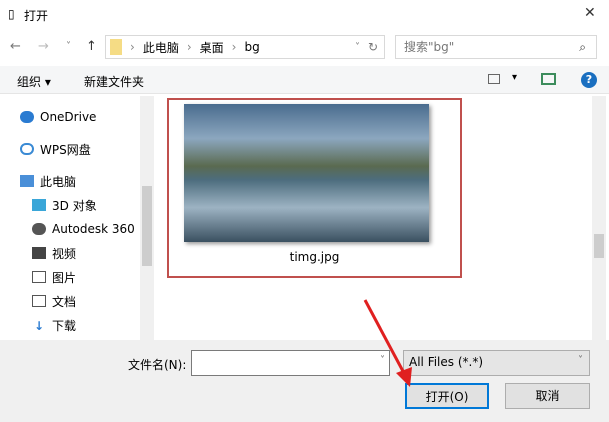 This screenshot has height=422, width=609. What do you see at coordinates (64, 325) in the screenshot?
I see `label: 下载` at bounding box center [64, 325].